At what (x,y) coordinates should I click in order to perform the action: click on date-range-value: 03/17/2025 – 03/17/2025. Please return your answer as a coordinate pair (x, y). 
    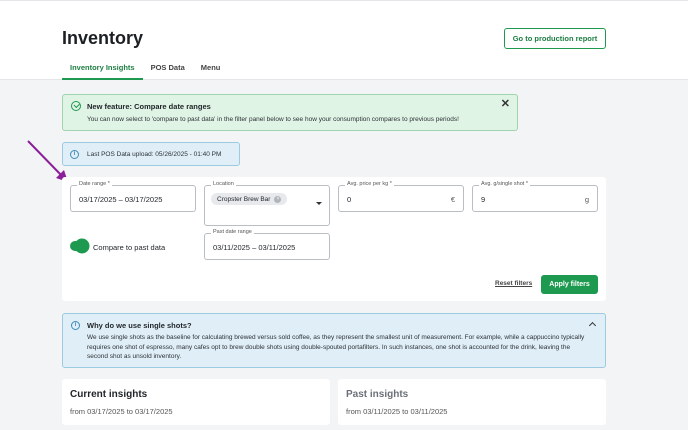
    Looking at the image, I should click on (121, 199).